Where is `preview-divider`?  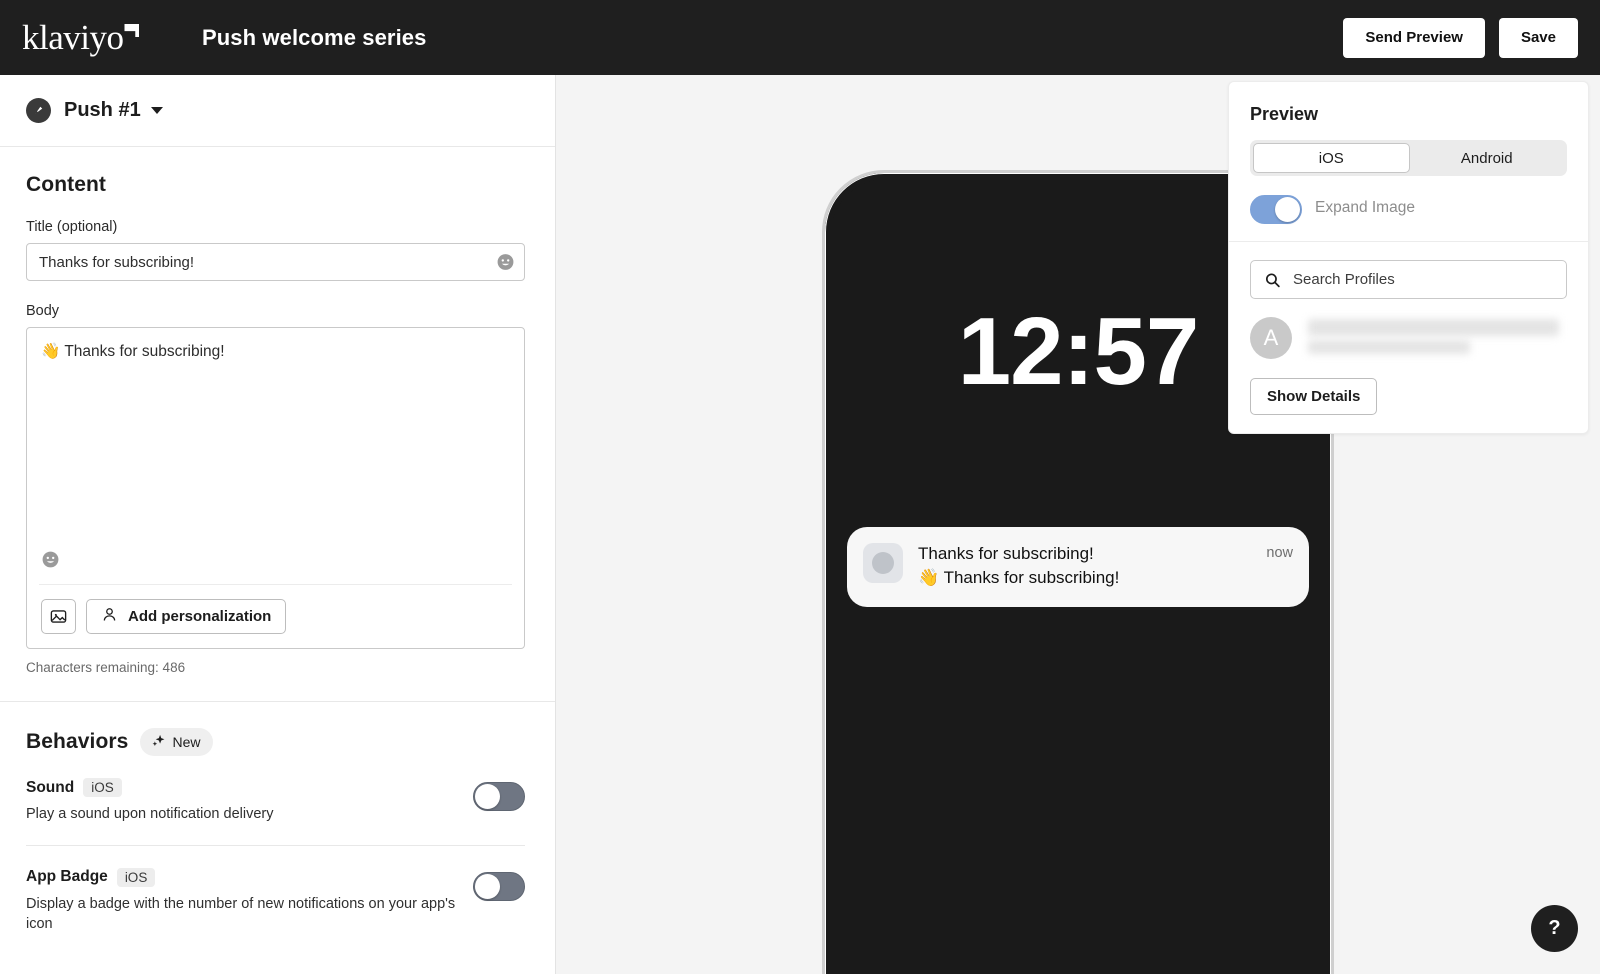
preview-divider is located at coordinates (1408, 241).